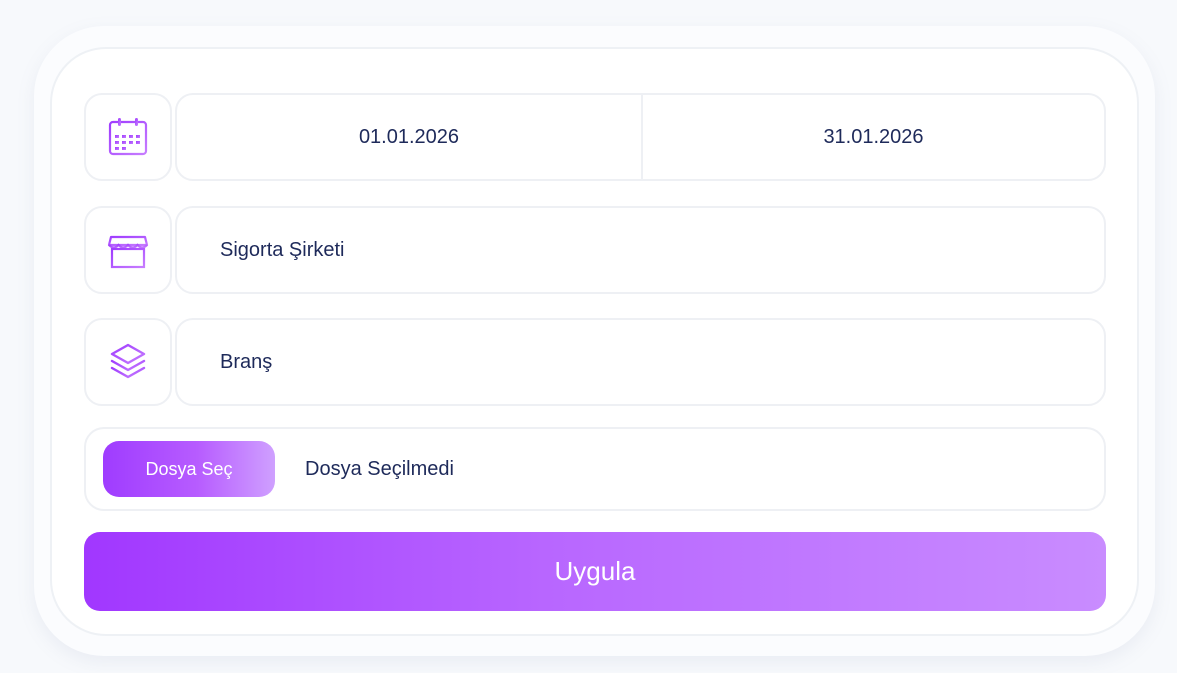 The height and width of the screenshot is (673, 1177). I want to click on date-range-row: 01.01.2026 31.01.2026, so click(595, 137).